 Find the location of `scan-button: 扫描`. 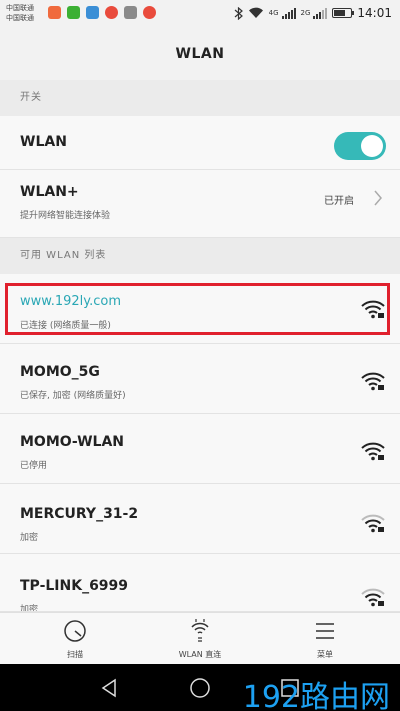

scan-button: 扫描 is located at coordinates (75, 639).